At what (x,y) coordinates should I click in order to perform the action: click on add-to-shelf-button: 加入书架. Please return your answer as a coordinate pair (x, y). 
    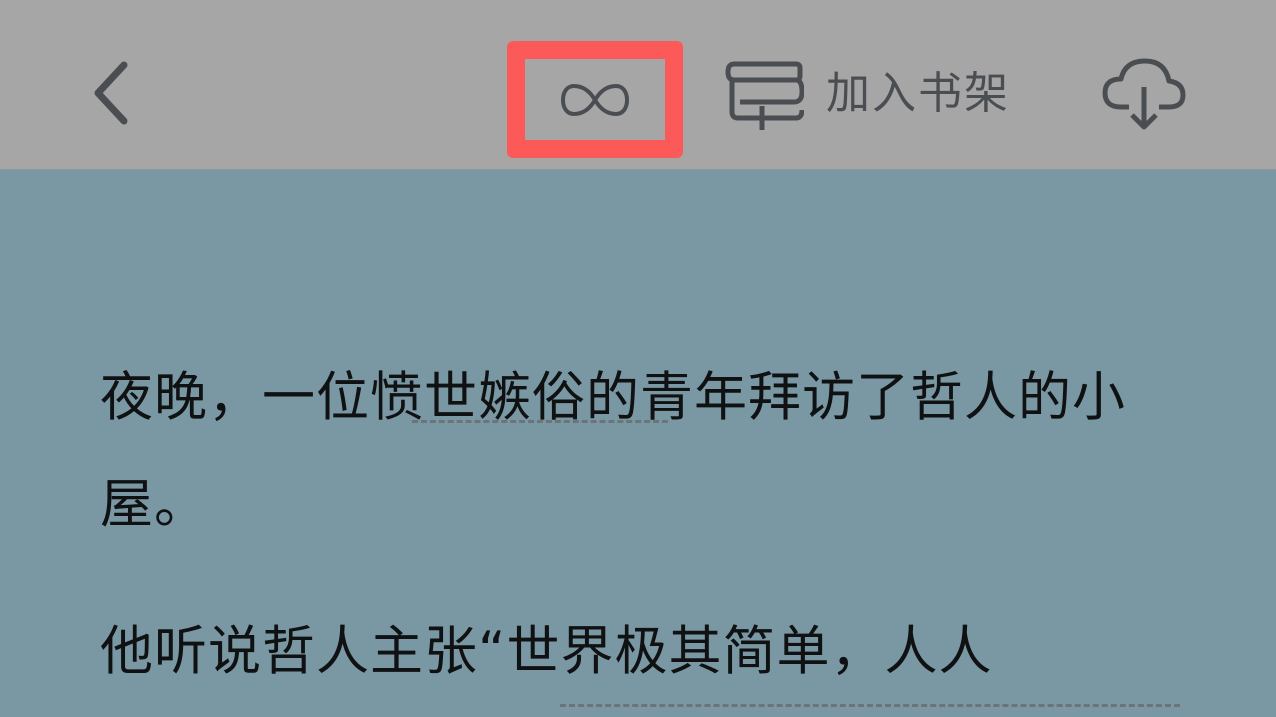
    Looking at the image, I should click on (866, 94).